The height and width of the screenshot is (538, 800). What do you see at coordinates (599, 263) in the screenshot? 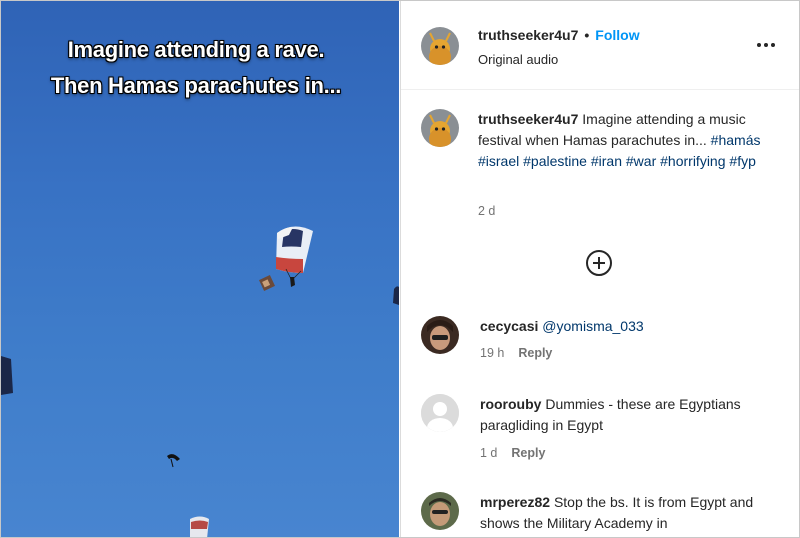
I see `add-circle-icon` at bounding box center [599, 263].